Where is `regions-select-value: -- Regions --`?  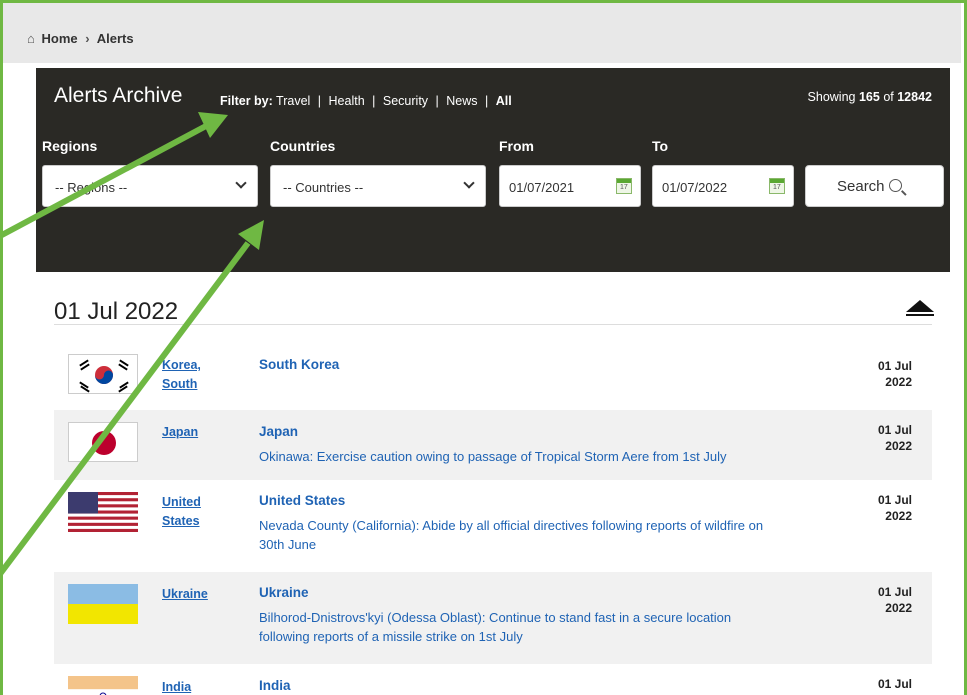
regions-select-value: -- Regions -- is located at coordinates (91, 187).